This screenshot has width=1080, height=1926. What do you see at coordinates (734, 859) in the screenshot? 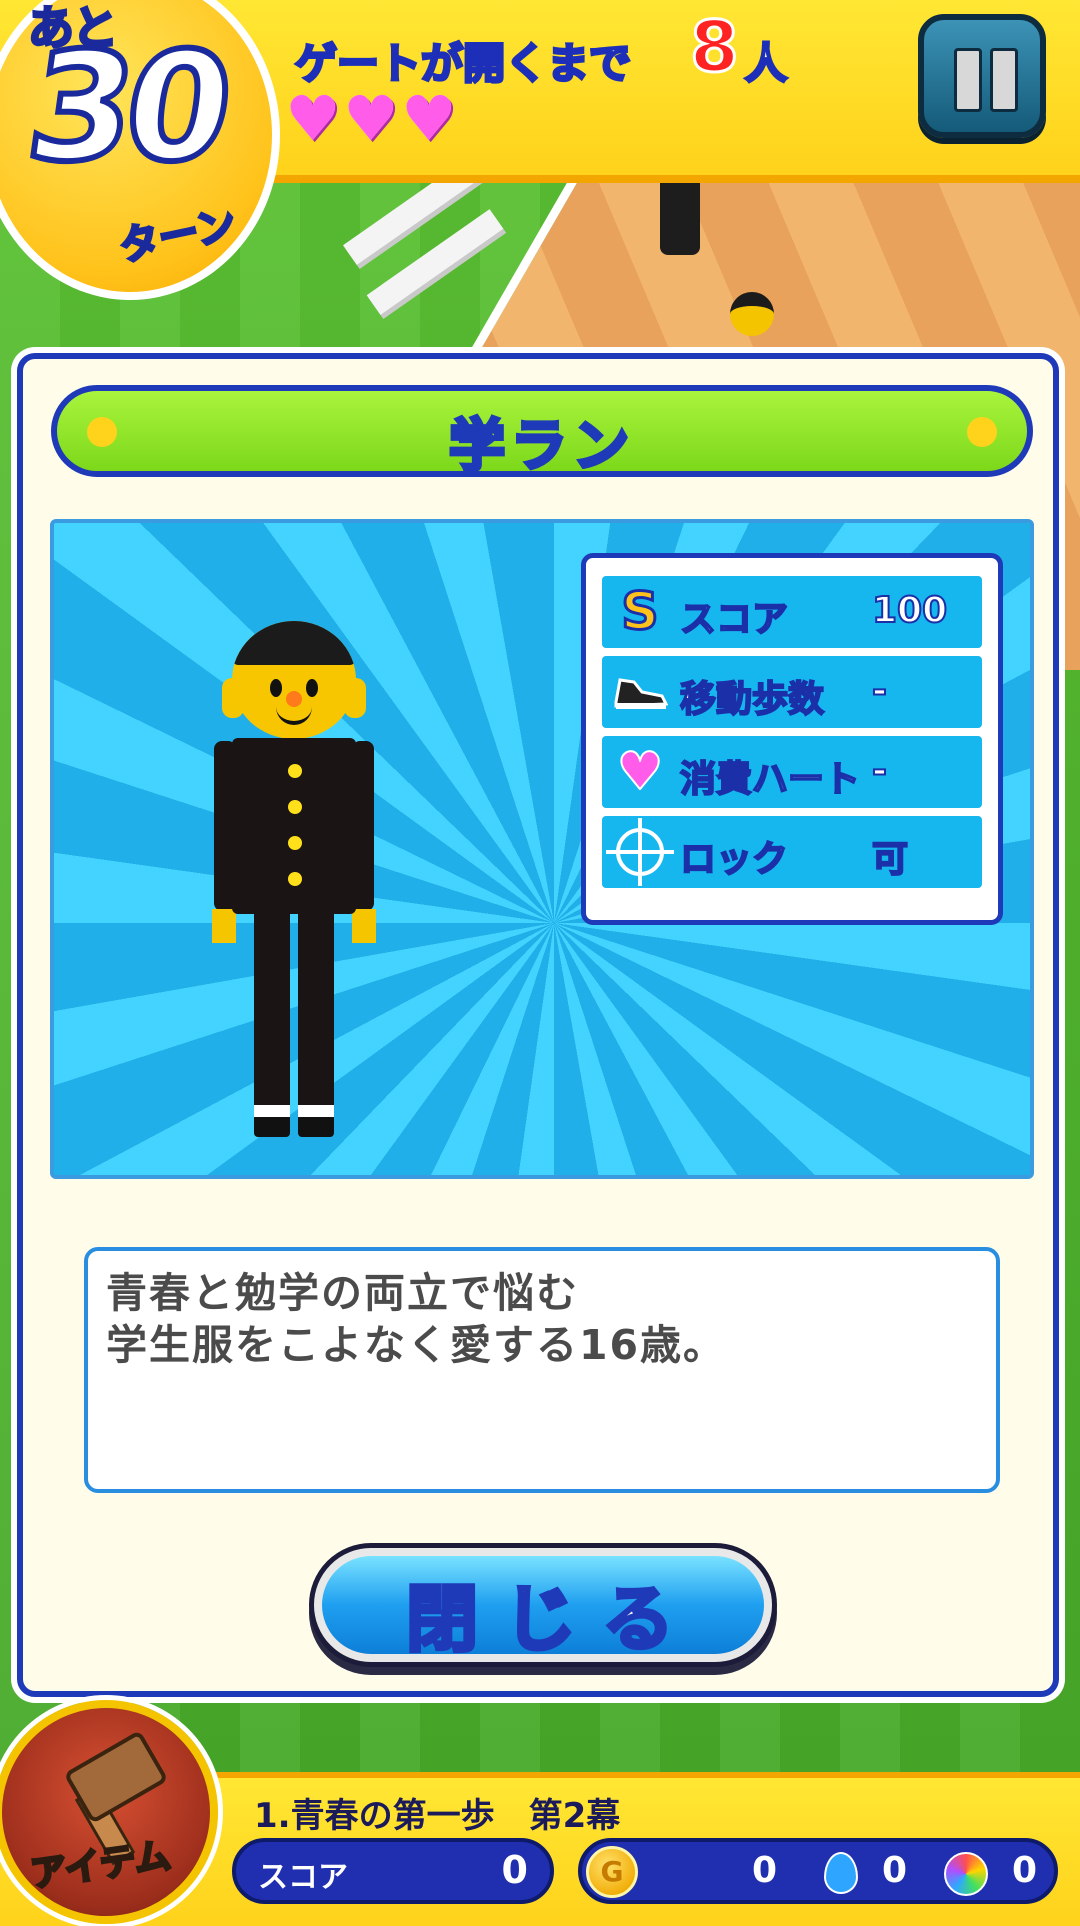
I see `stat-label: ロック` at bounding box center [734, 859].